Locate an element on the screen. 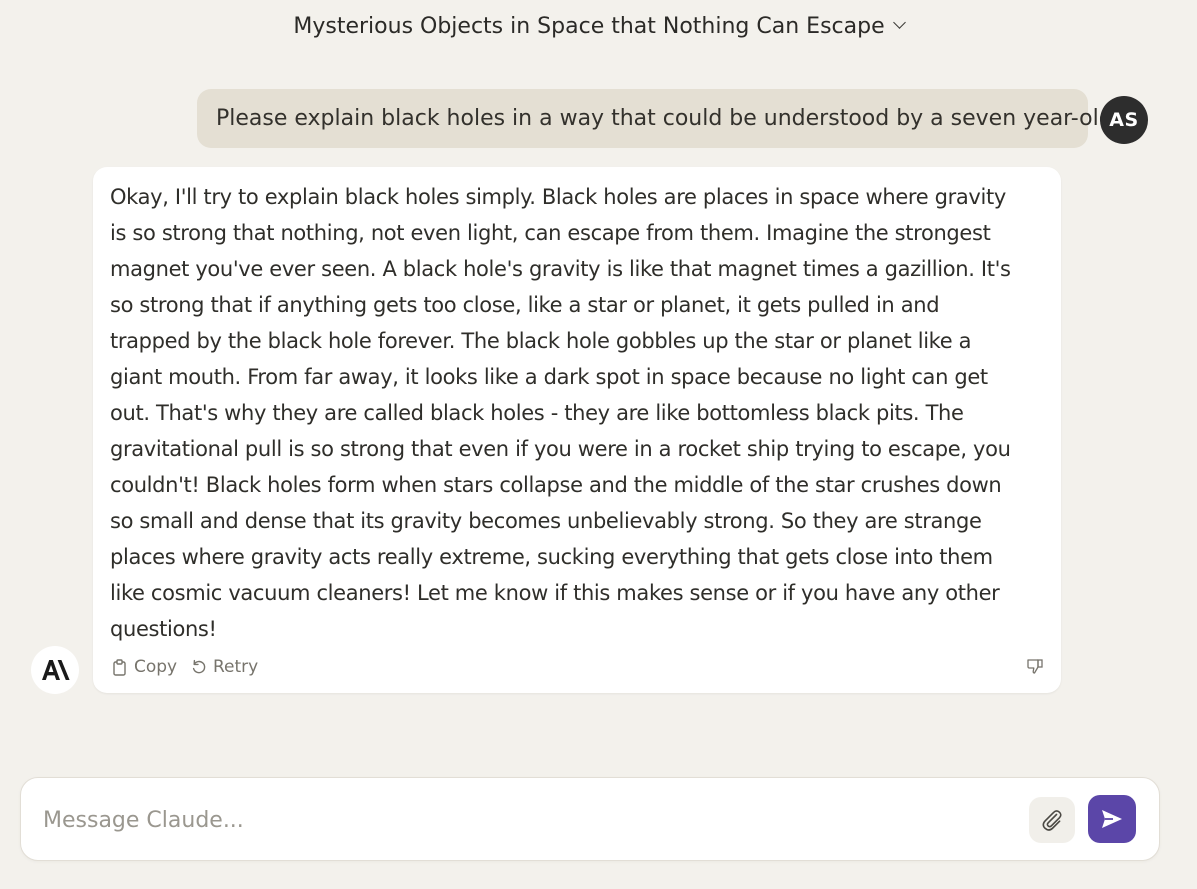 The width and height of the screenshot is (1197, 889). message-composer is located at coordinates (590, 819).